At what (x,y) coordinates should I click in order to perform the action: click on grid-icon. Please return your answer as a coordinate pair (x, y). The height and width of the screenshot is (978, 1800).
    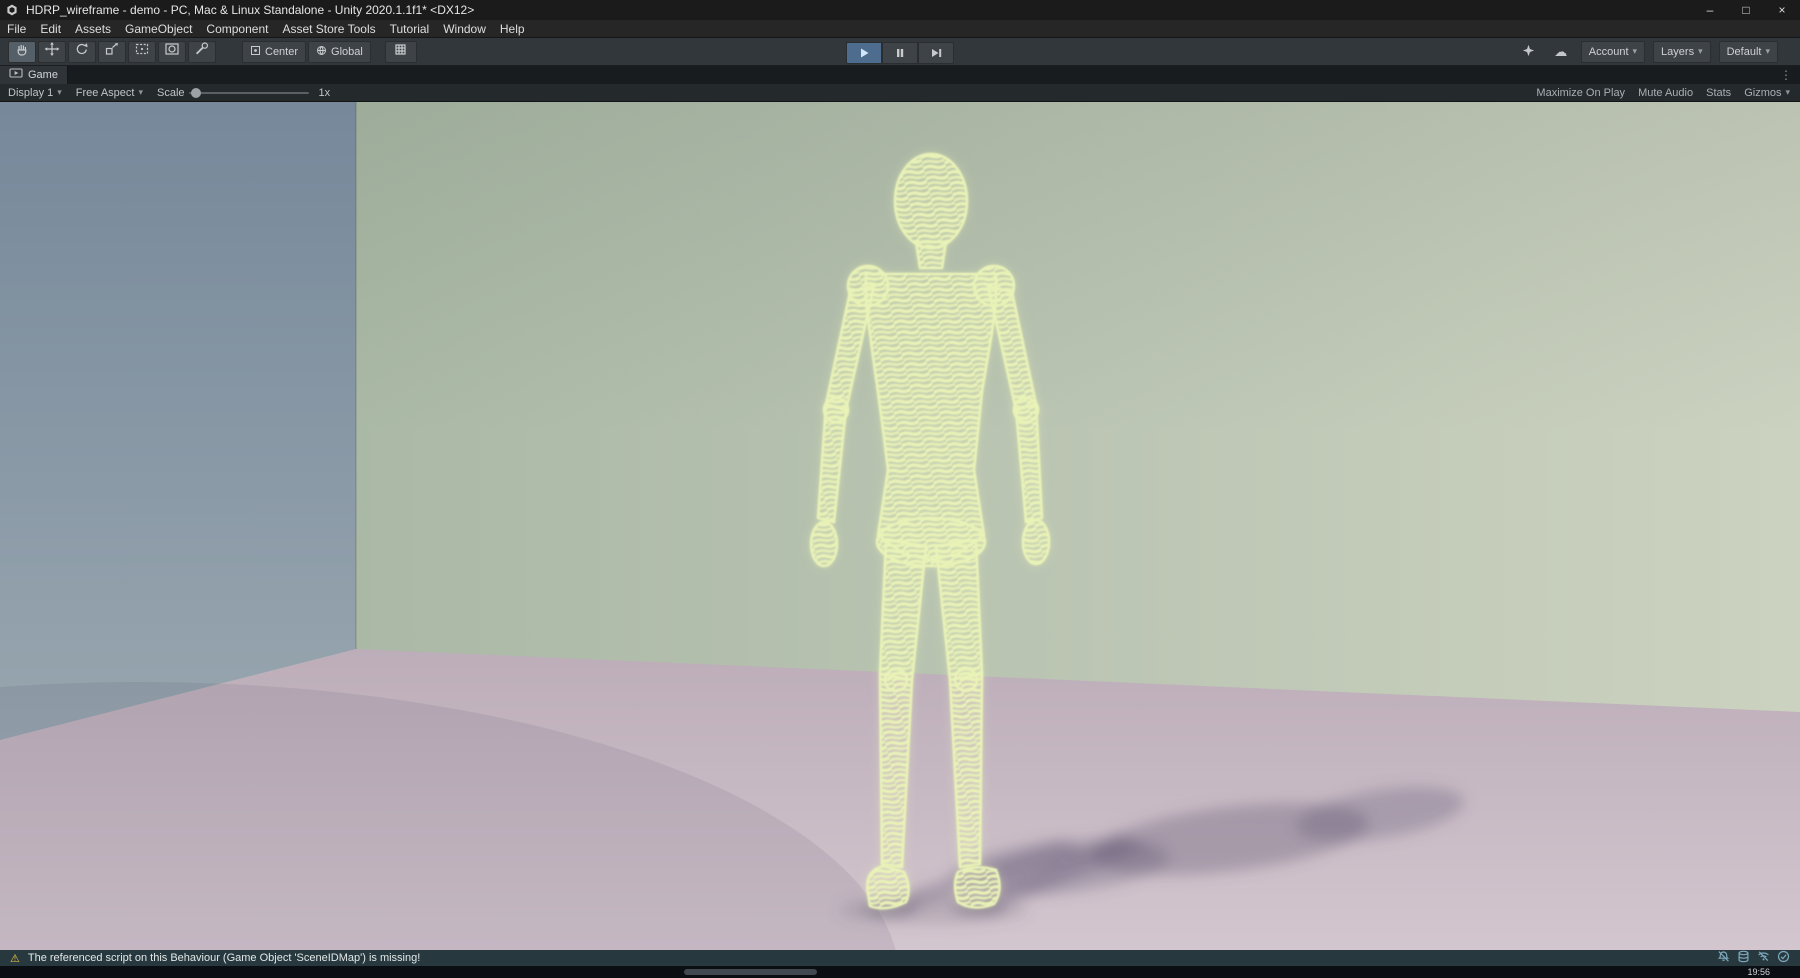
    Looking at the image, I should click on (400, 52).